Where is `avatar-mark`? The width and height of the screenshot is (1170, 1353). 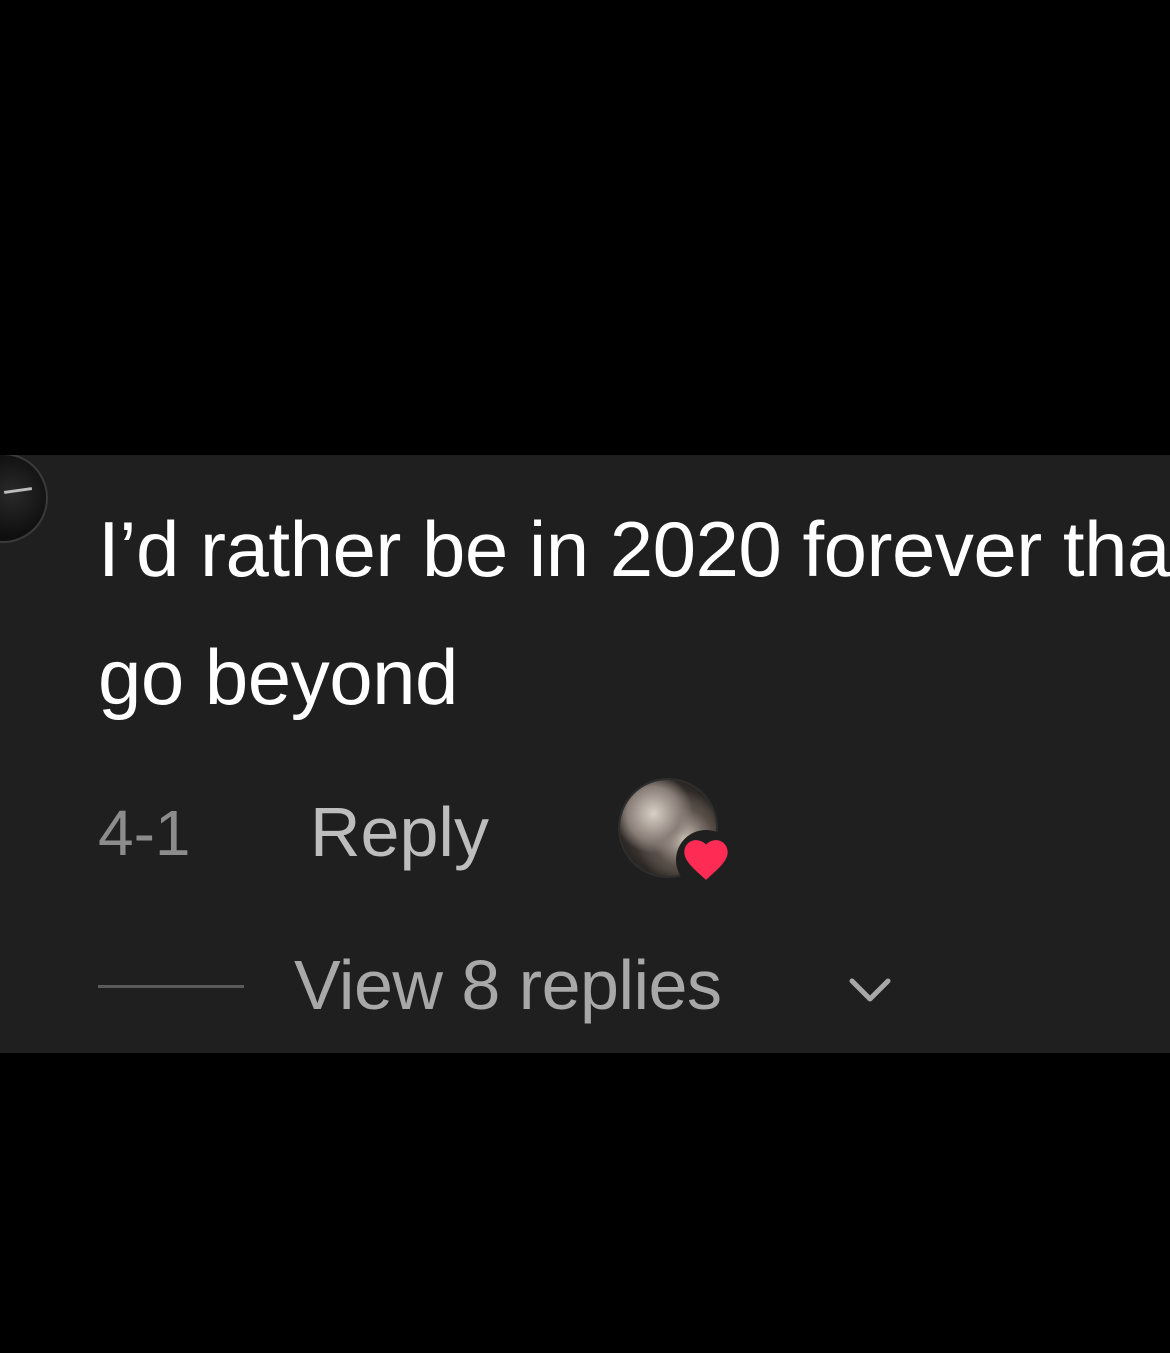 avatar-mark is located at coordinates (18, 490).